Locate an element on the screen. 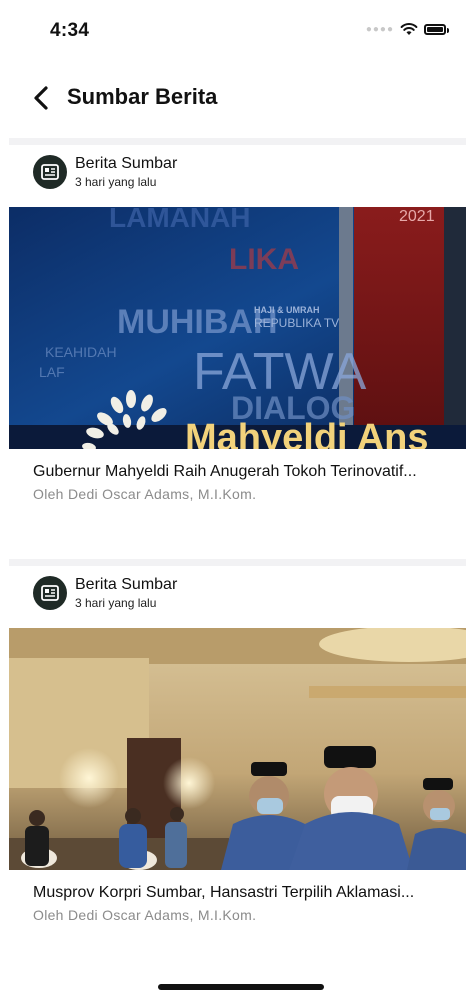  svg-text: LAF is located at coordinates (52, 372).